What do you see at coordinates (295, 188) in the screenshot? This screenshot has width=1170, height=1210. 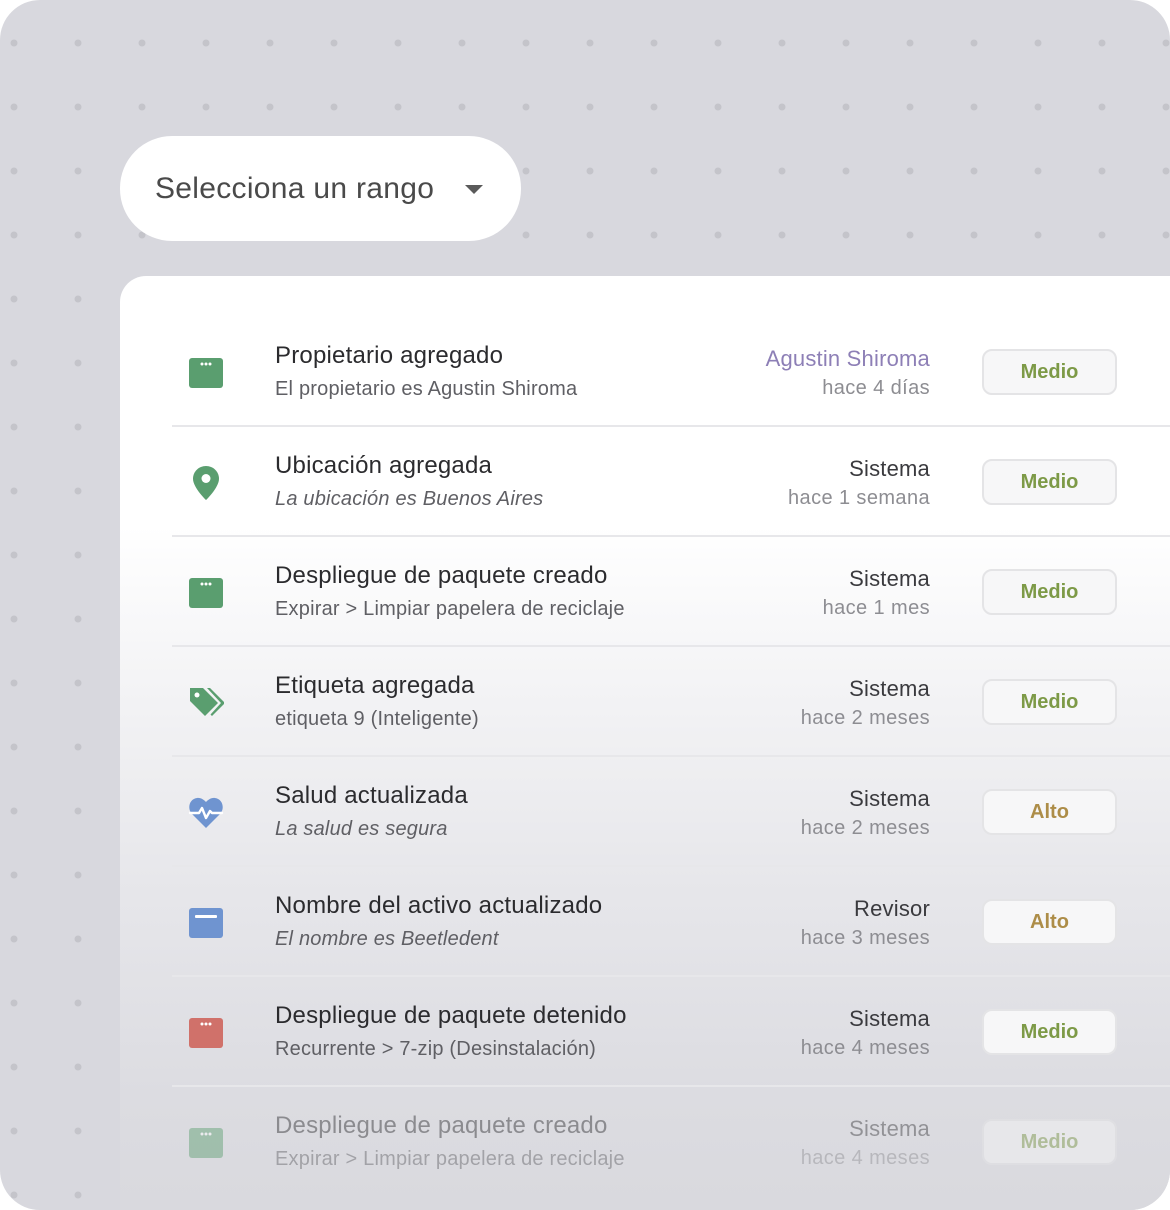 I see `range-selector-label: Selecciona un rango` at bounding box center [295, 188].